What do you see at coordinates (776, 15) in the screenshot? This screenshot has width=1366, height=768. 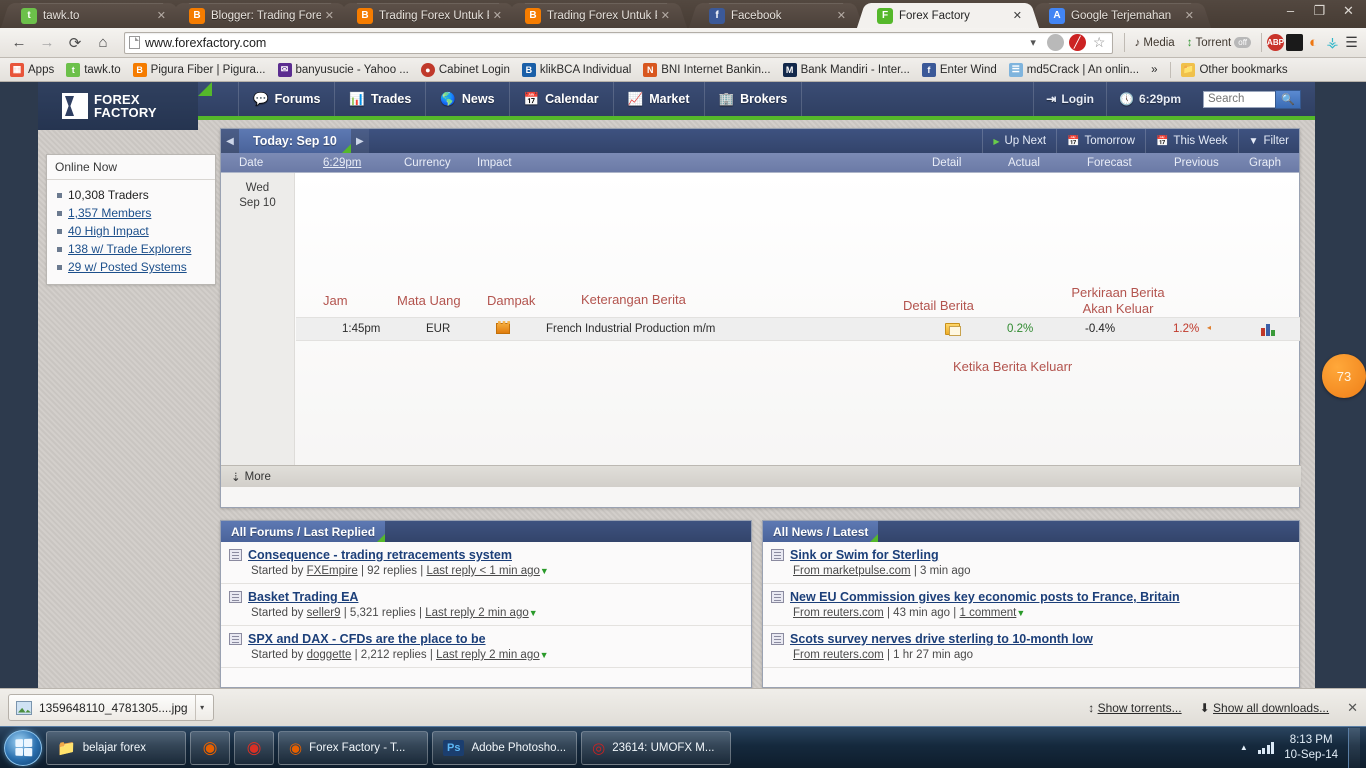 I see `browser-tab-4: f Facebook ✕` at bounding box center [776, 15].